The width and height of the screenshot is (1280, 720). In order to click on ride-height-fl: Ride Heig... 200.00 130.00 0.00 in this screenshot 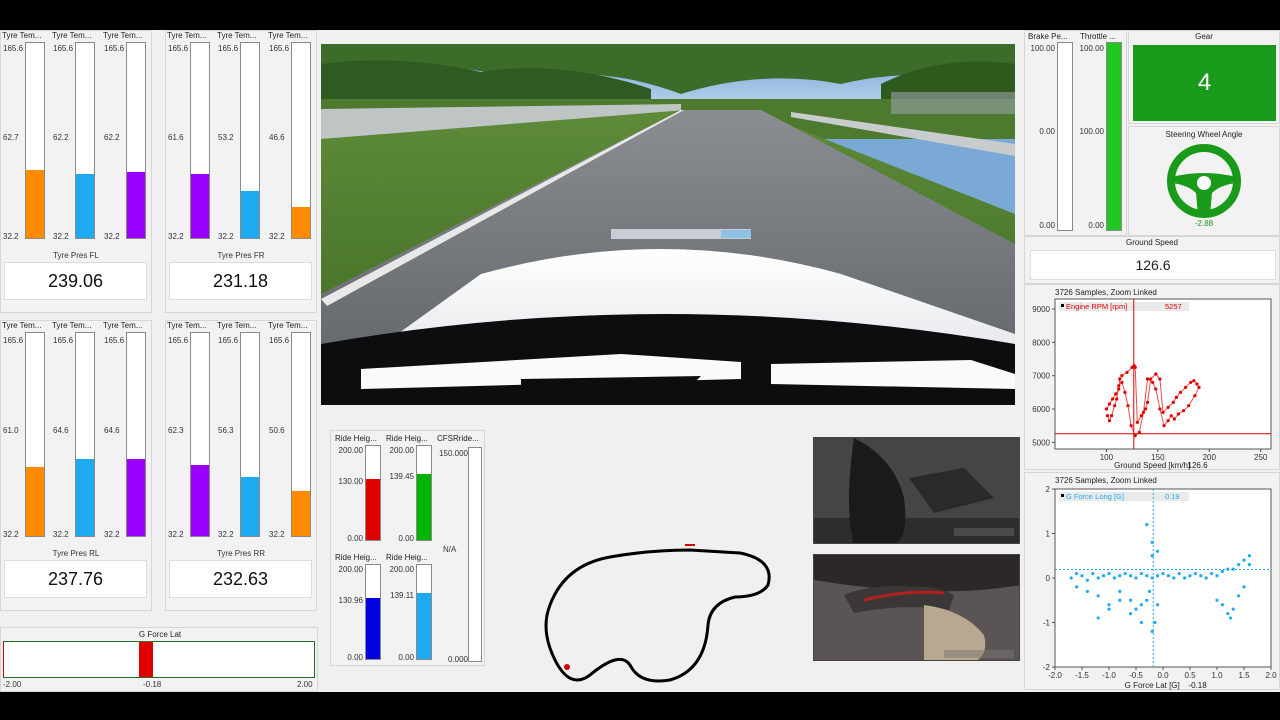, I will do `click(358, 489)`.